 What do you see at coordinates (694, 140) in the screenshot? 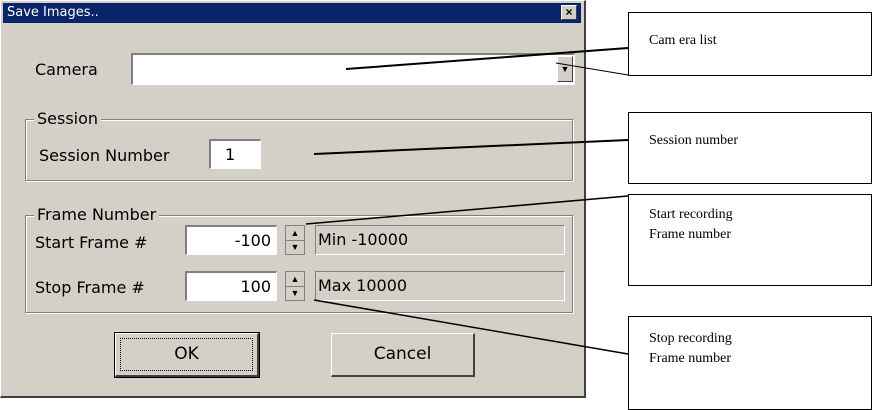
I see `session-number-note: Session number` at bounding box center [694, 140].